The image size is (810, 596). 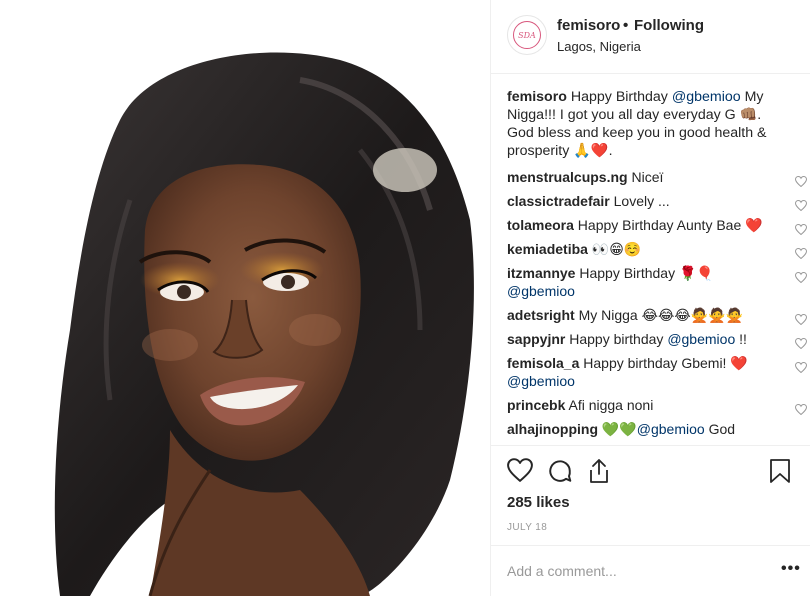 What do you see at coordinates (536, 405) in the screenshot?
I see `comment-username: princebk` at bounding box center [536, 405].